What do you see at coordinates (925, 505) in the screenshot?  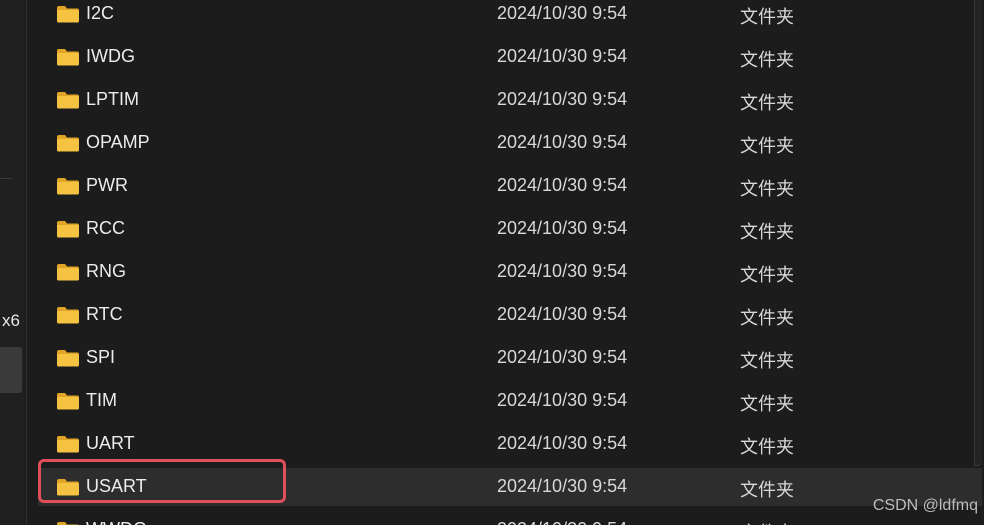 I see `watermark: CSDN @ldfmq` at bounding box center [925, 505].